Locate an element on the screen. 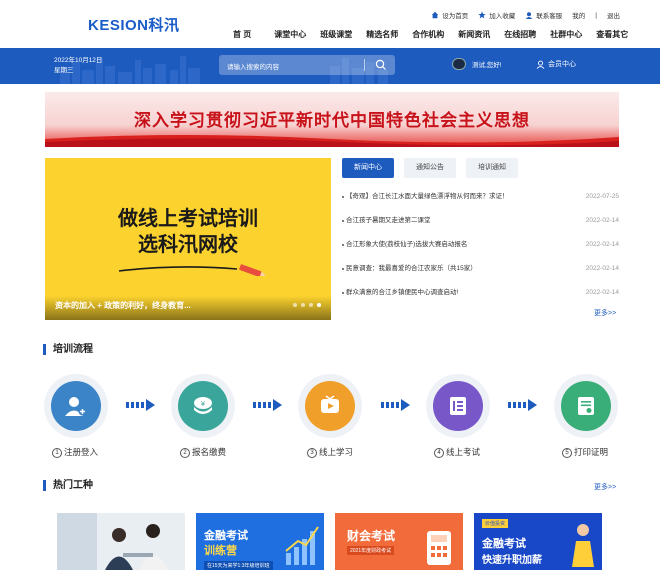 This screenshot has height=570, width=660. step-label-text: 注册登入 is located at coordinates (81, 452).